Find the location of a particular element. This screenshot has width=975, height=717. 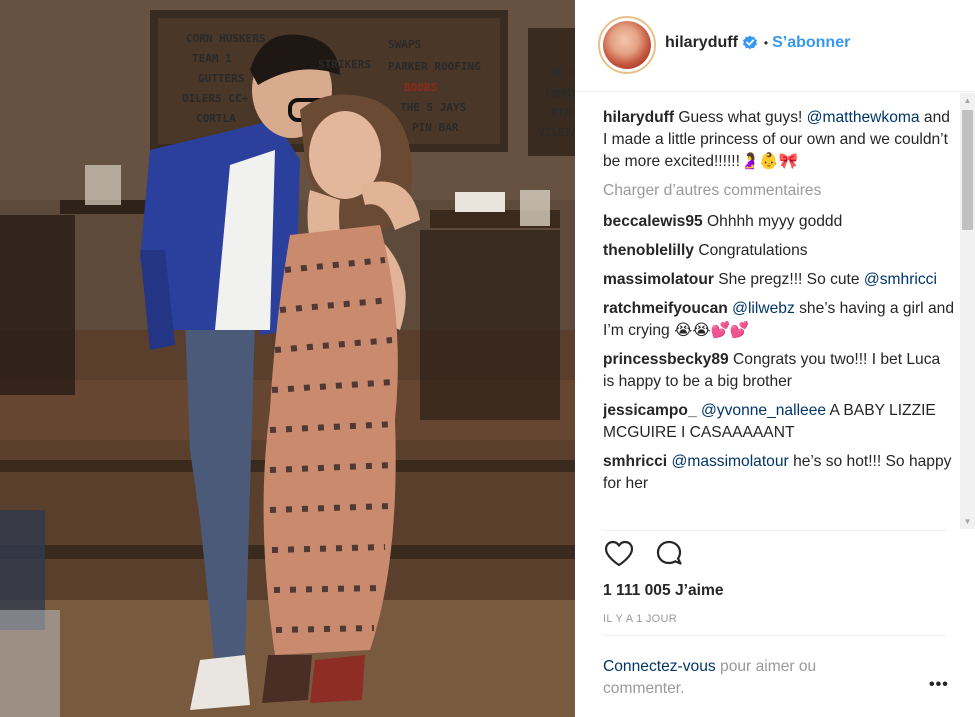

comment-username: beccalewis95 is located at coordinates (653, 221).